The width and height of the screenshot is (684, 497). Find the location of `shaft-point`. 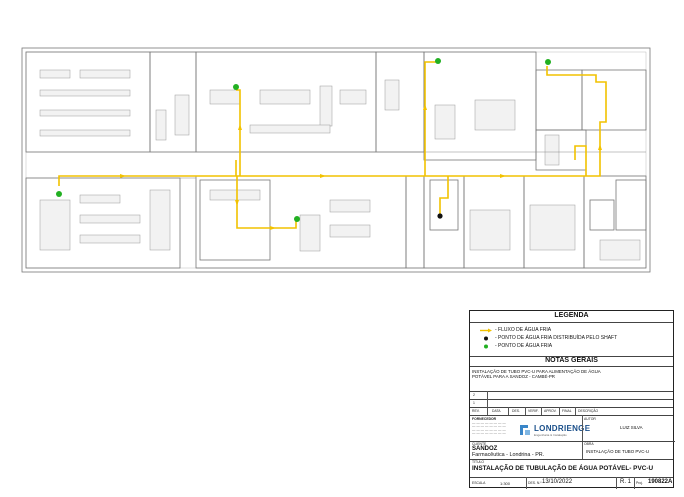

shaft-point is located at coordinates (440, 216).